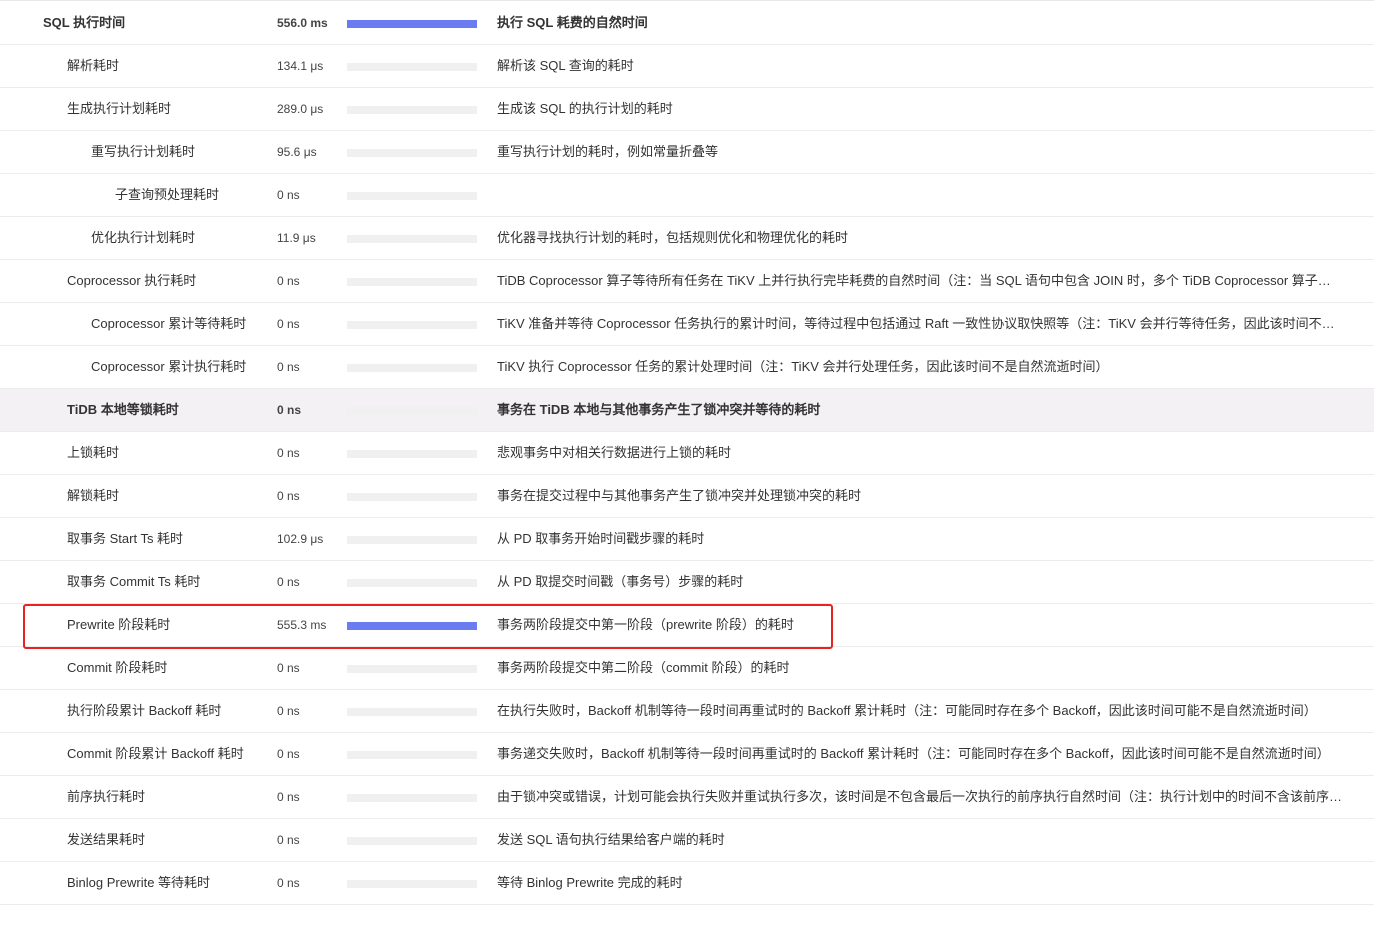  Describe the element at coordinates (601, 538) in the screenshot. I see `row-description: 从 PD 取事务开始时间戳步骤的耗时` at that location.